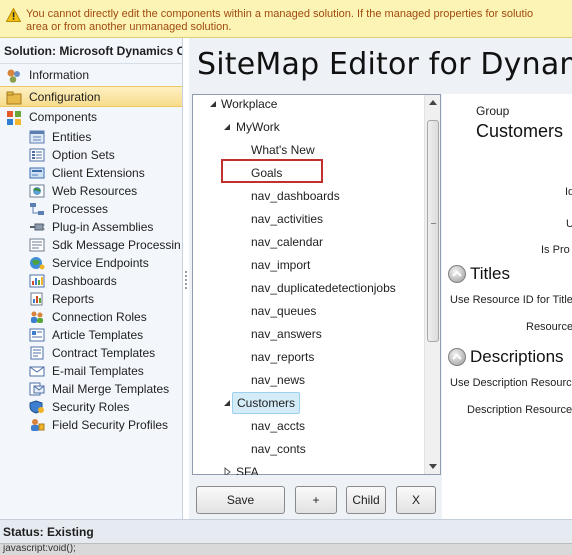  What do you see at coordinates (37, 245) in the screenshot?
I see `sdk-message-processing-icon` at bounding box center [37, 245].